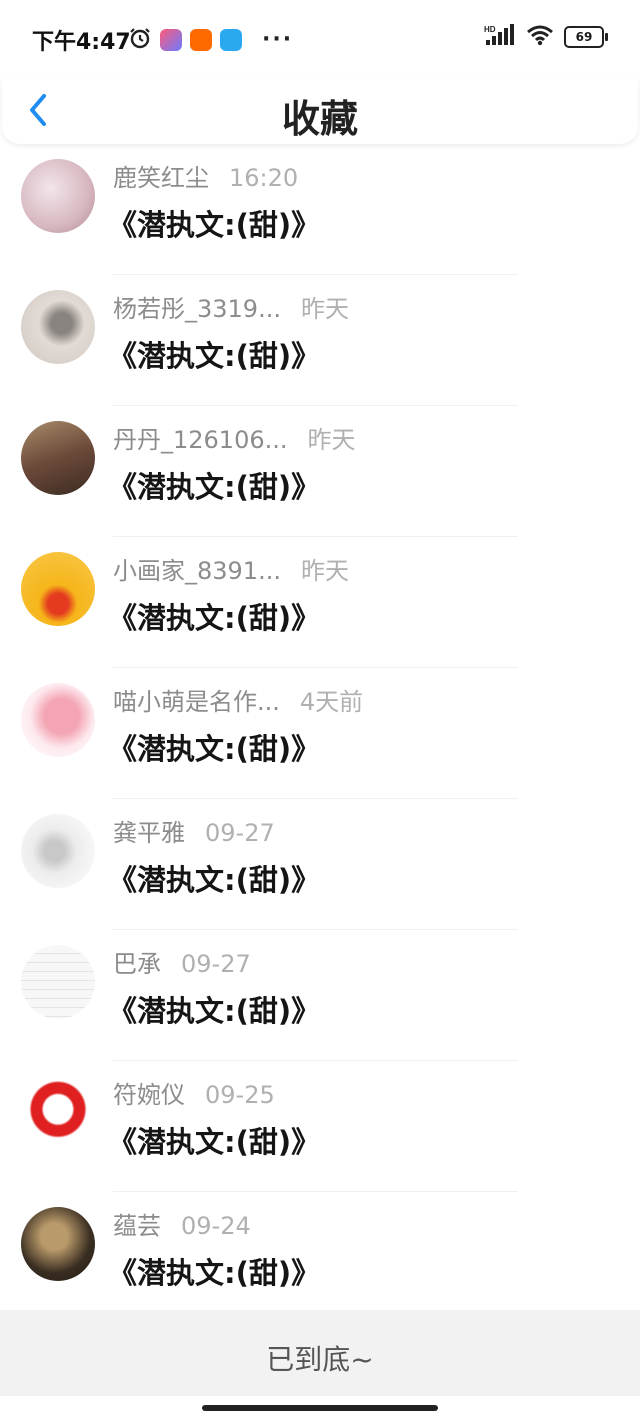 The image size is (640, 1422). I want to click on list-item: 符婉仪 09-25 《潜执文:(甜)》, so click(320, 1126).